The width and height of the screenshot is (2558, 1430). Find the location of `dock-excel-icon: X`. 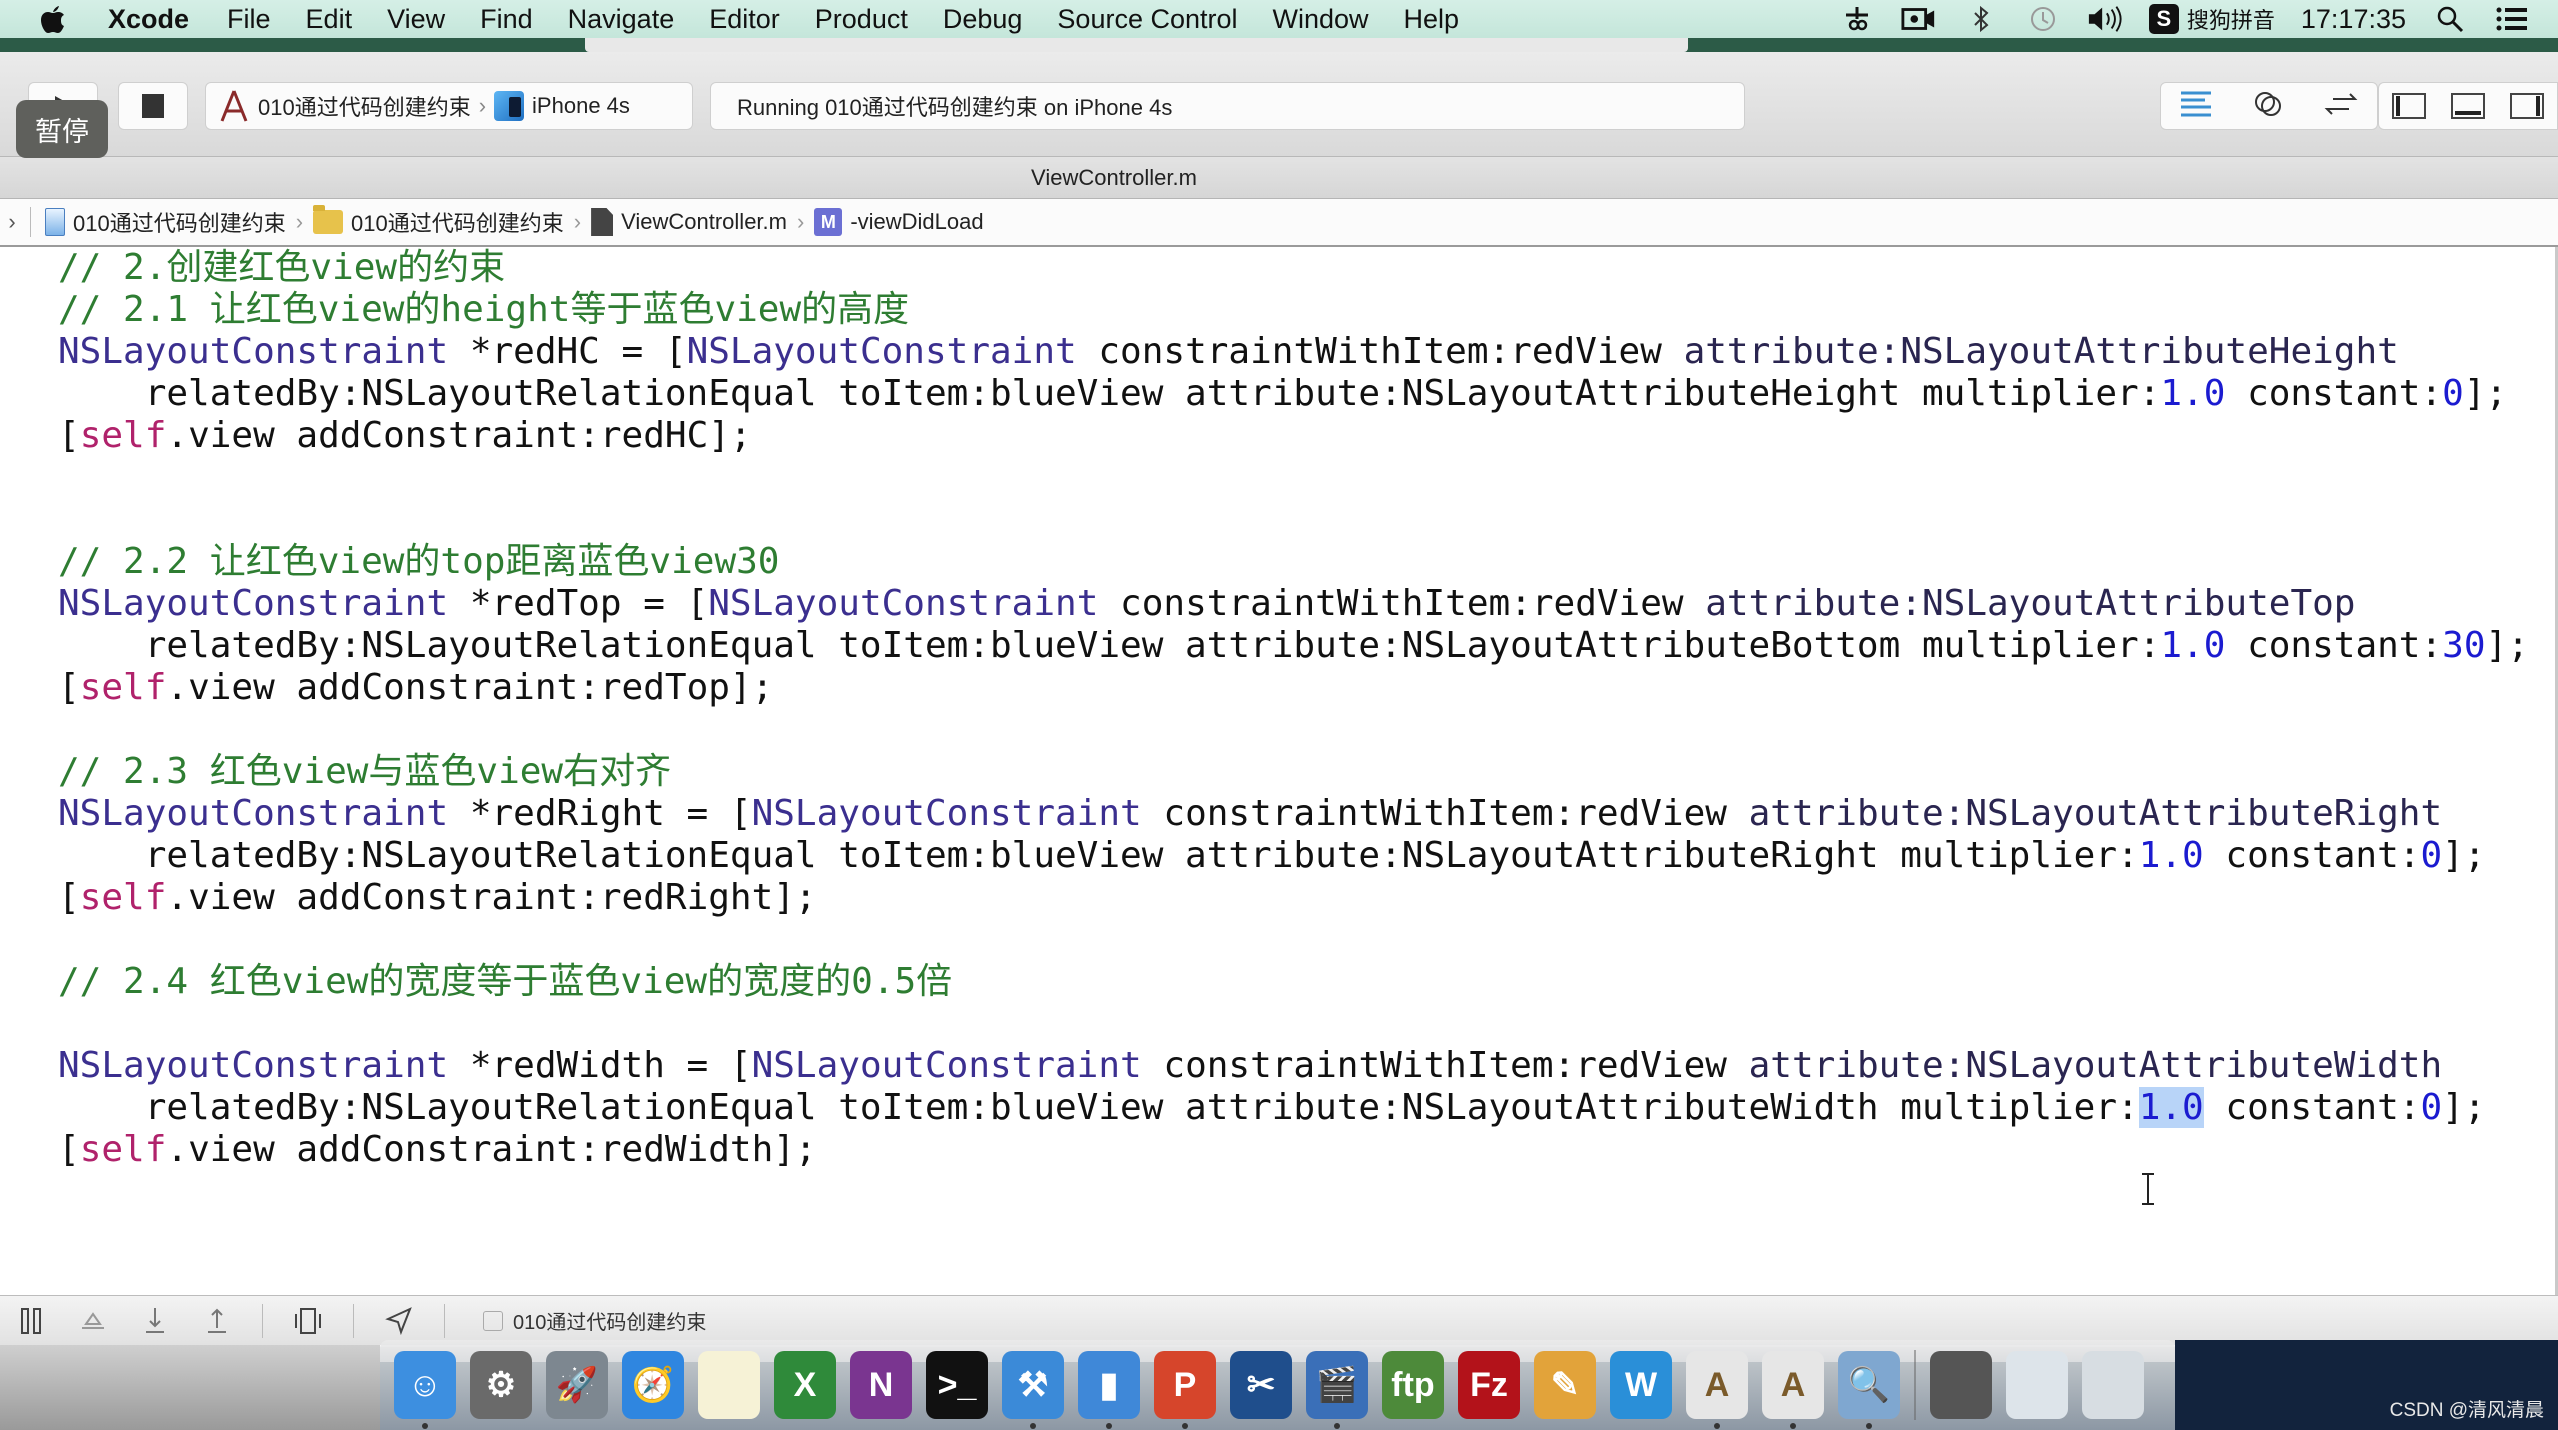

dock-excel-icon: X is located at coordinates (805, 1385).